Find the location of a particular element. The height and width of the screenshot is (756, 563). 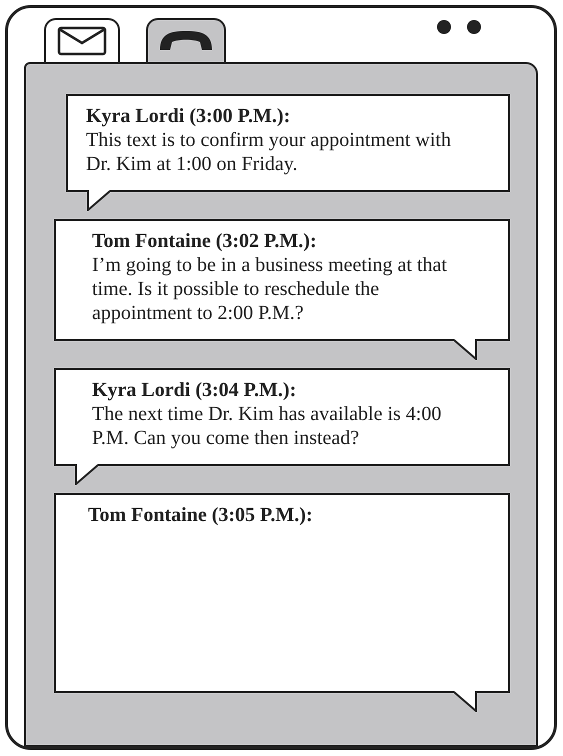

message-header: Kyra Lordi (3:00 P.M.): is located at coordinates (189, 116).